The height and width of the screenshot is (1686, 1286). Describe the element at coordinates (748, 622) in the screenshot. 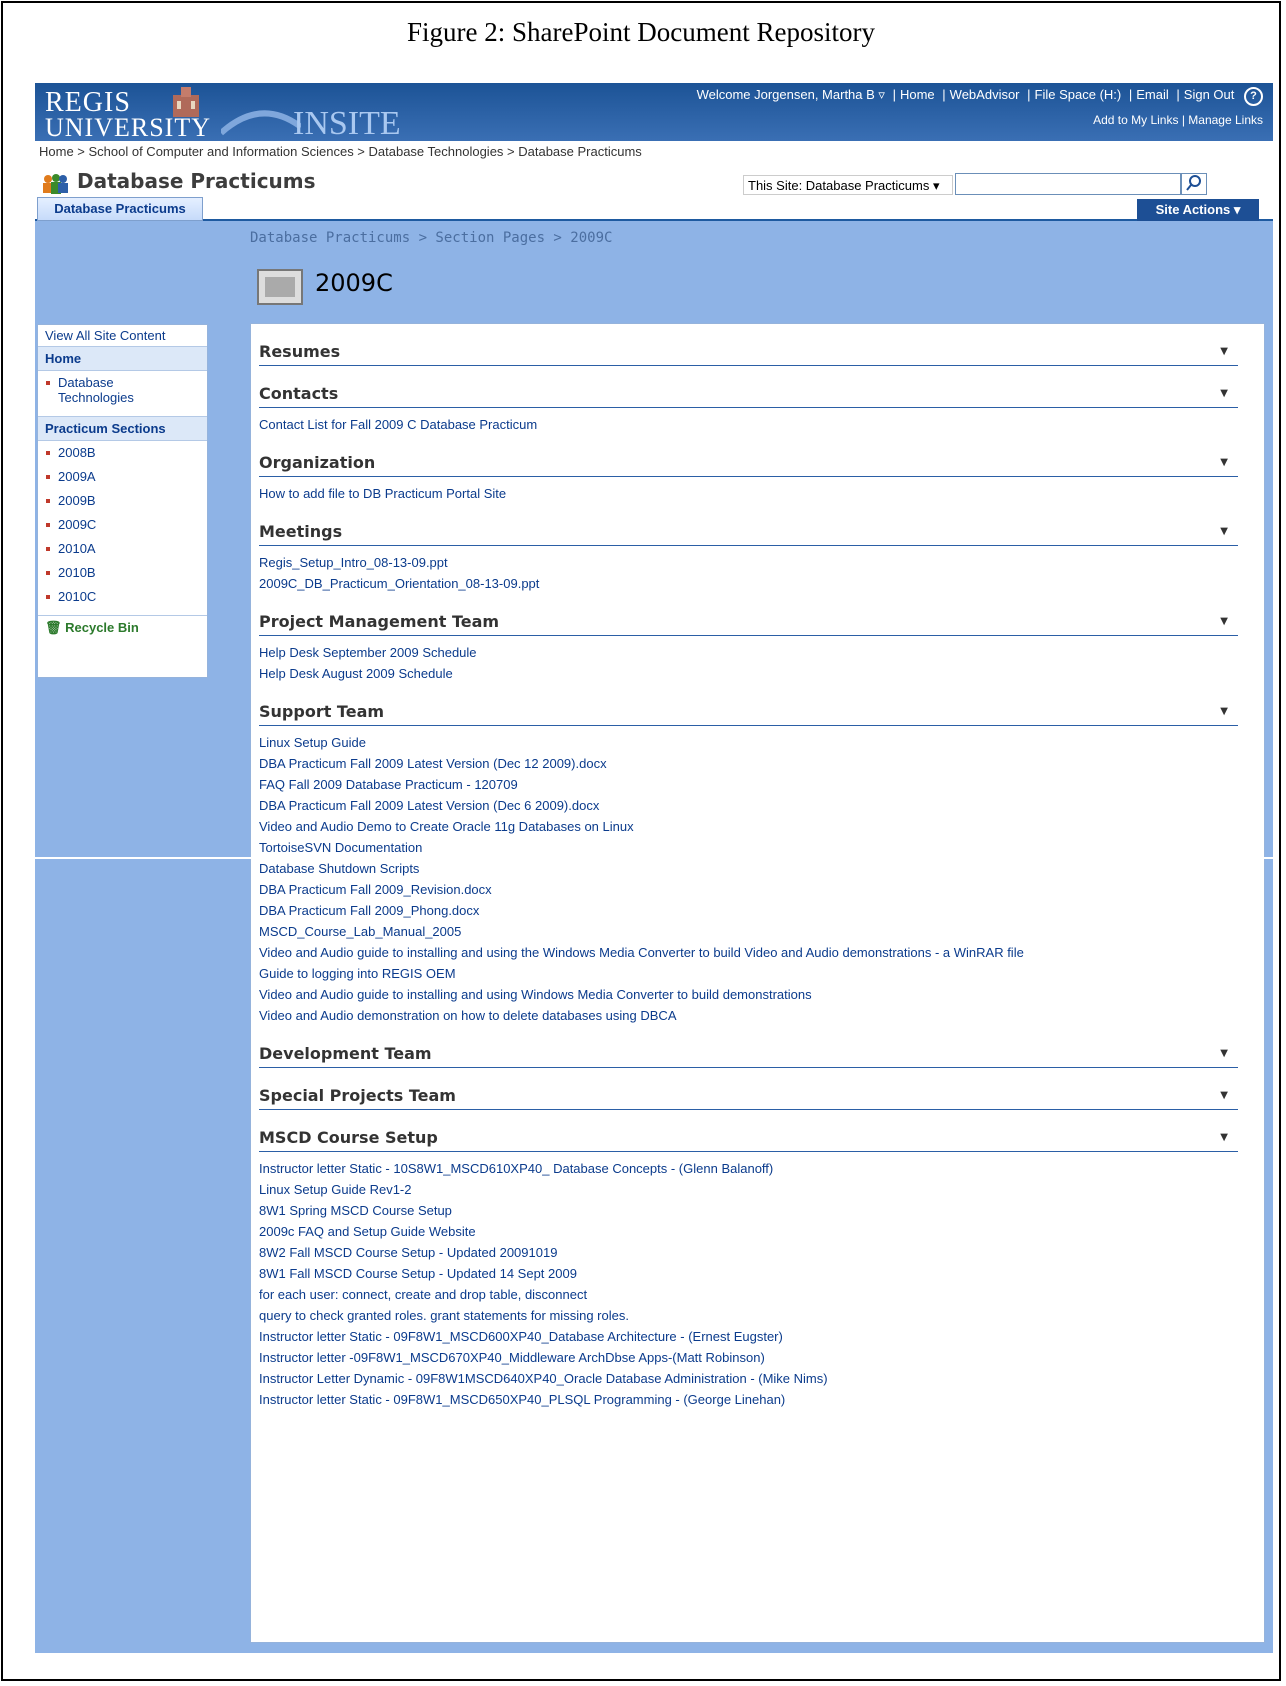

I see `section-heading: Project Management Team ▼` at that location.